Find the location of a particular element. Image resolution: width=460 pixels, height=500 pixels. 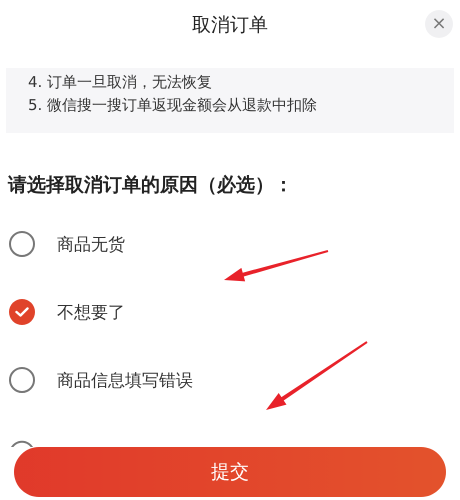

close-button: × is located at coordinates (439, 24).